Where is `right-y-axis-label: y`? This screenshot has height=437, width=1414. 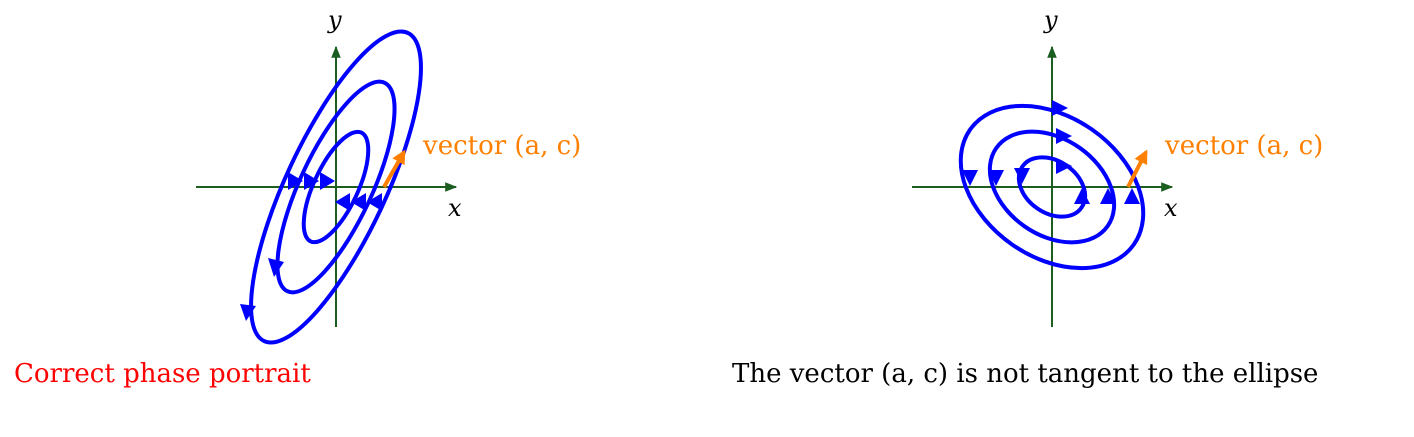 right-y-axis-label: y is located at coordinates (1050, 20).